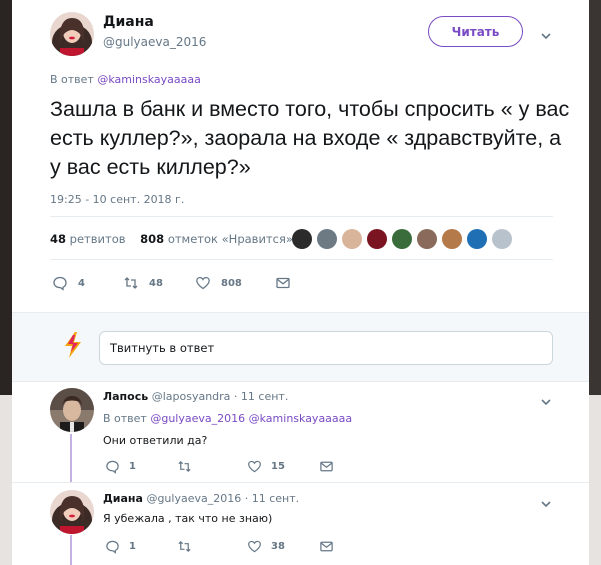 This screenshot has width=601, height=565. What do you see at coordinates (128, 22) in the screenshot?
I see `author-name: Диана` at bounding box center [128, 22].